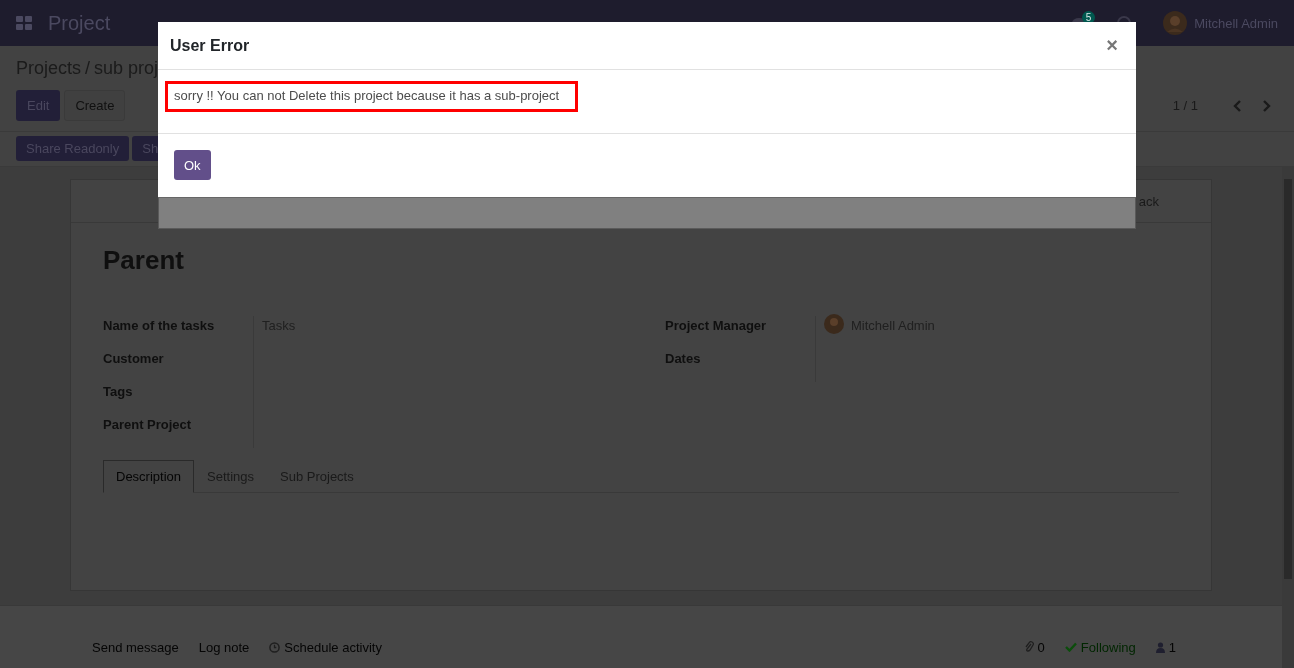 The width and height of the screenshot is (1294, 668). I want to click on send-message-link: Send message, so click(135, 647).